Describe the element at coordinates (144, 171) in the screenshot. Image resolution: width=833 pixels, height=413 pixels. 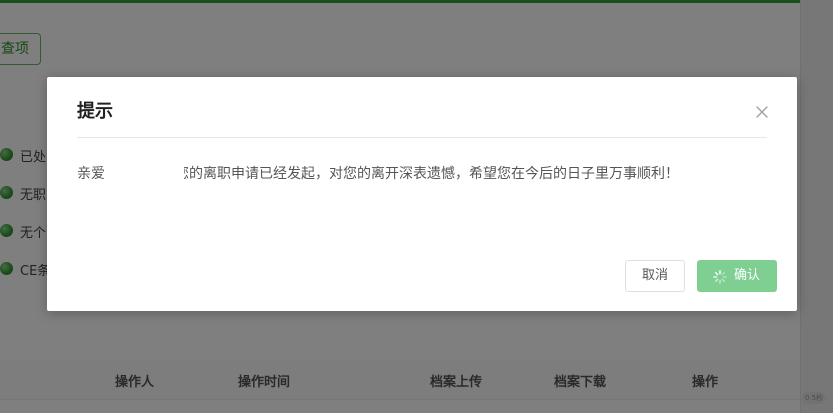
I see `redaction-patch` at that location.